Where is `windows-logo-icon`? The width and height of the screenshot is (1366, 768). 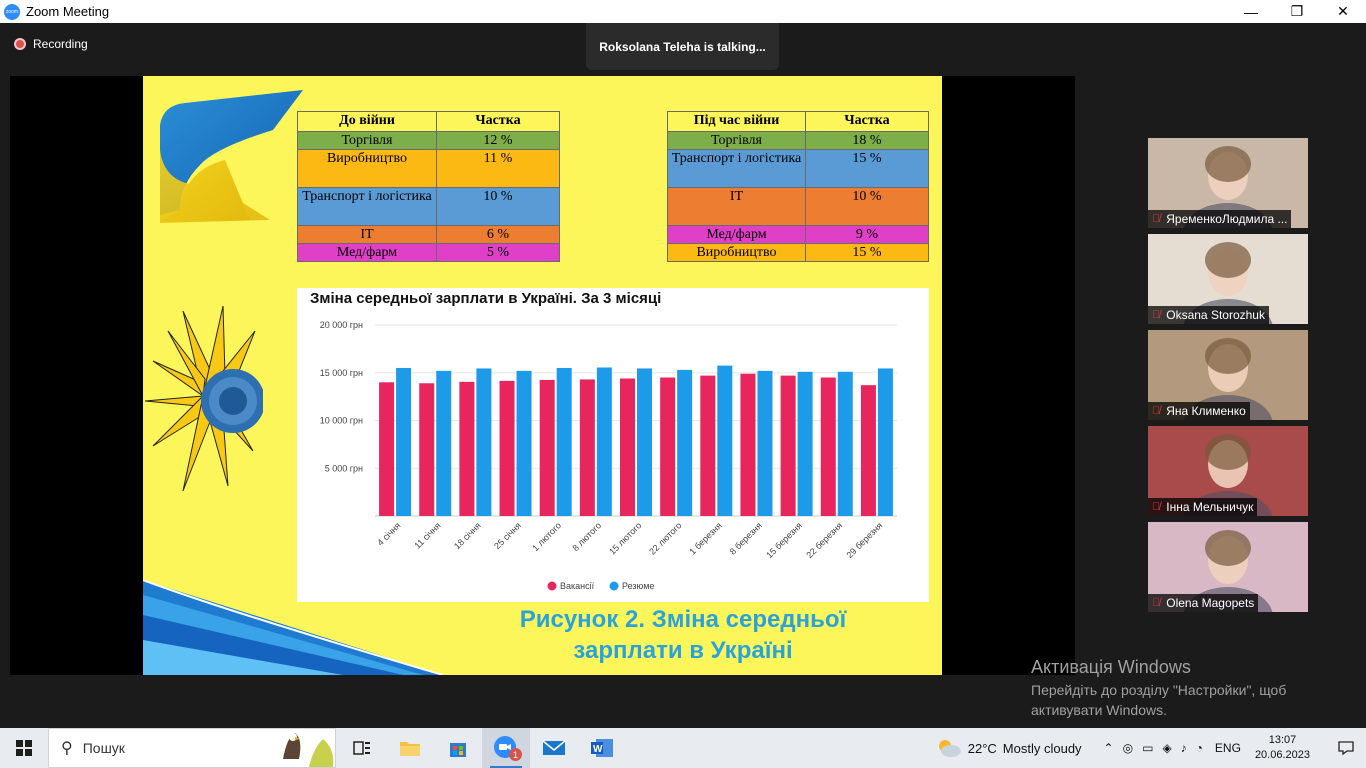
windows-logo-icon is located at coordinates (24, 748).